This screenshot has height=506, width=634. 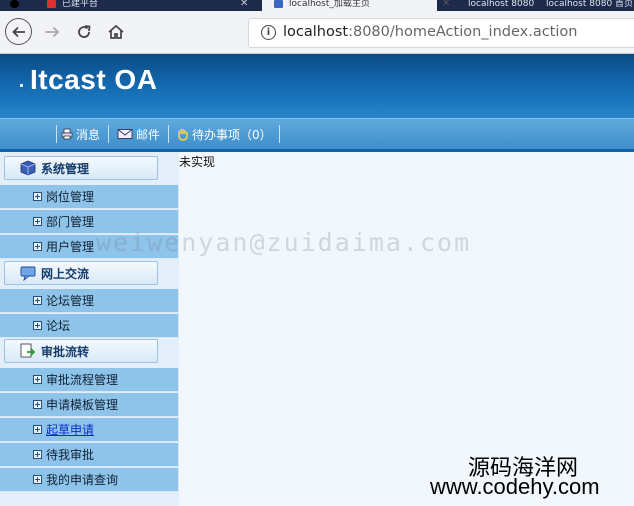 I want to click on sidebar-item-pending-approval: 待我审批, so click(x=89, y=455).